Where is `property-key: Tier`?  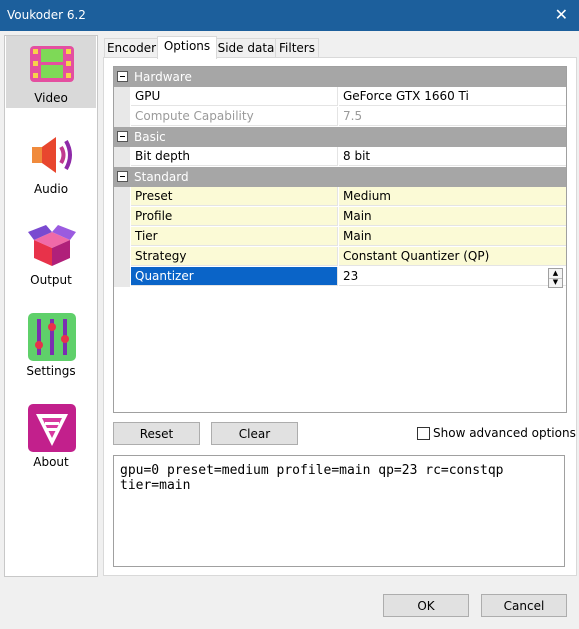 property-key: Tier is located at coordinates (234, 236).